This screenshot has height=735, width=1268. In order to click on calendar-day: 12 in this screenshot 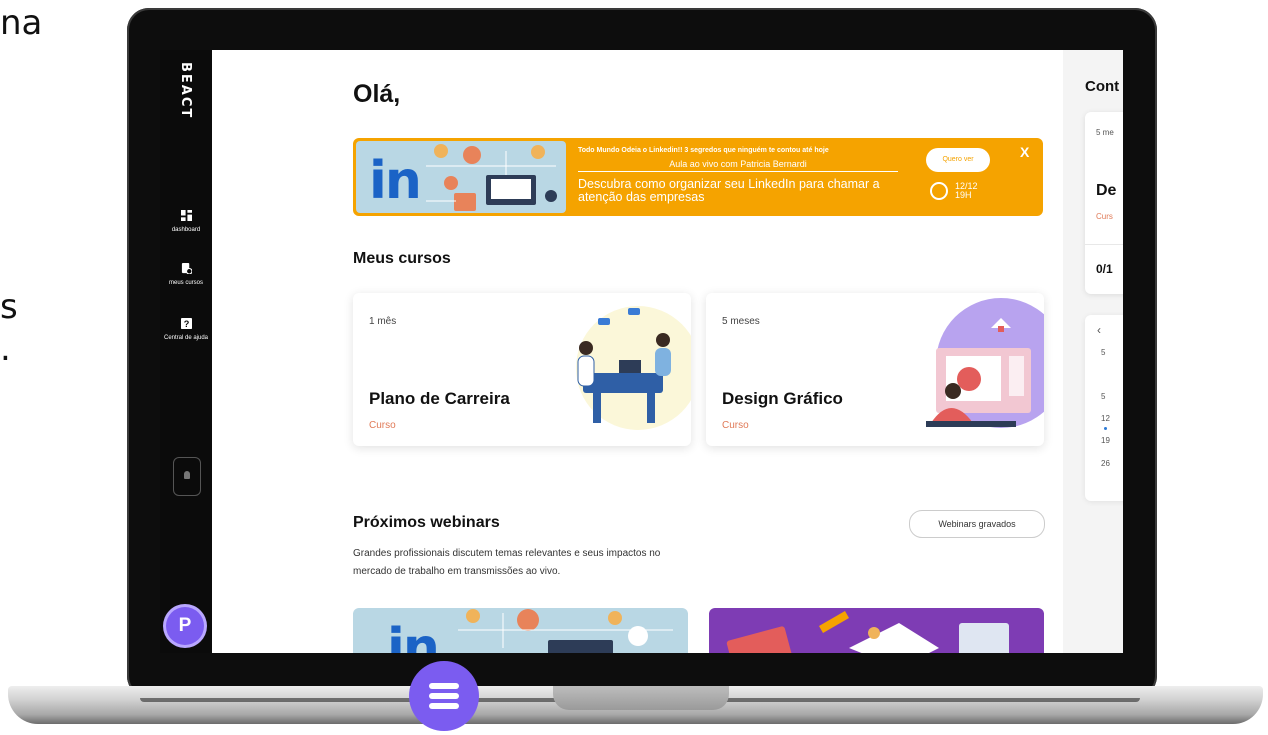, I will do `click(1105, 418)`.